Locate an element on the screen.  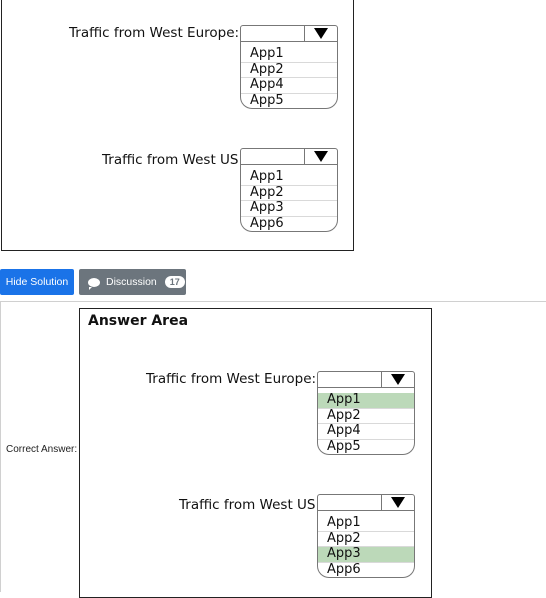
hide-solution-button: Hide Solution is located at coordinates (37, 282).